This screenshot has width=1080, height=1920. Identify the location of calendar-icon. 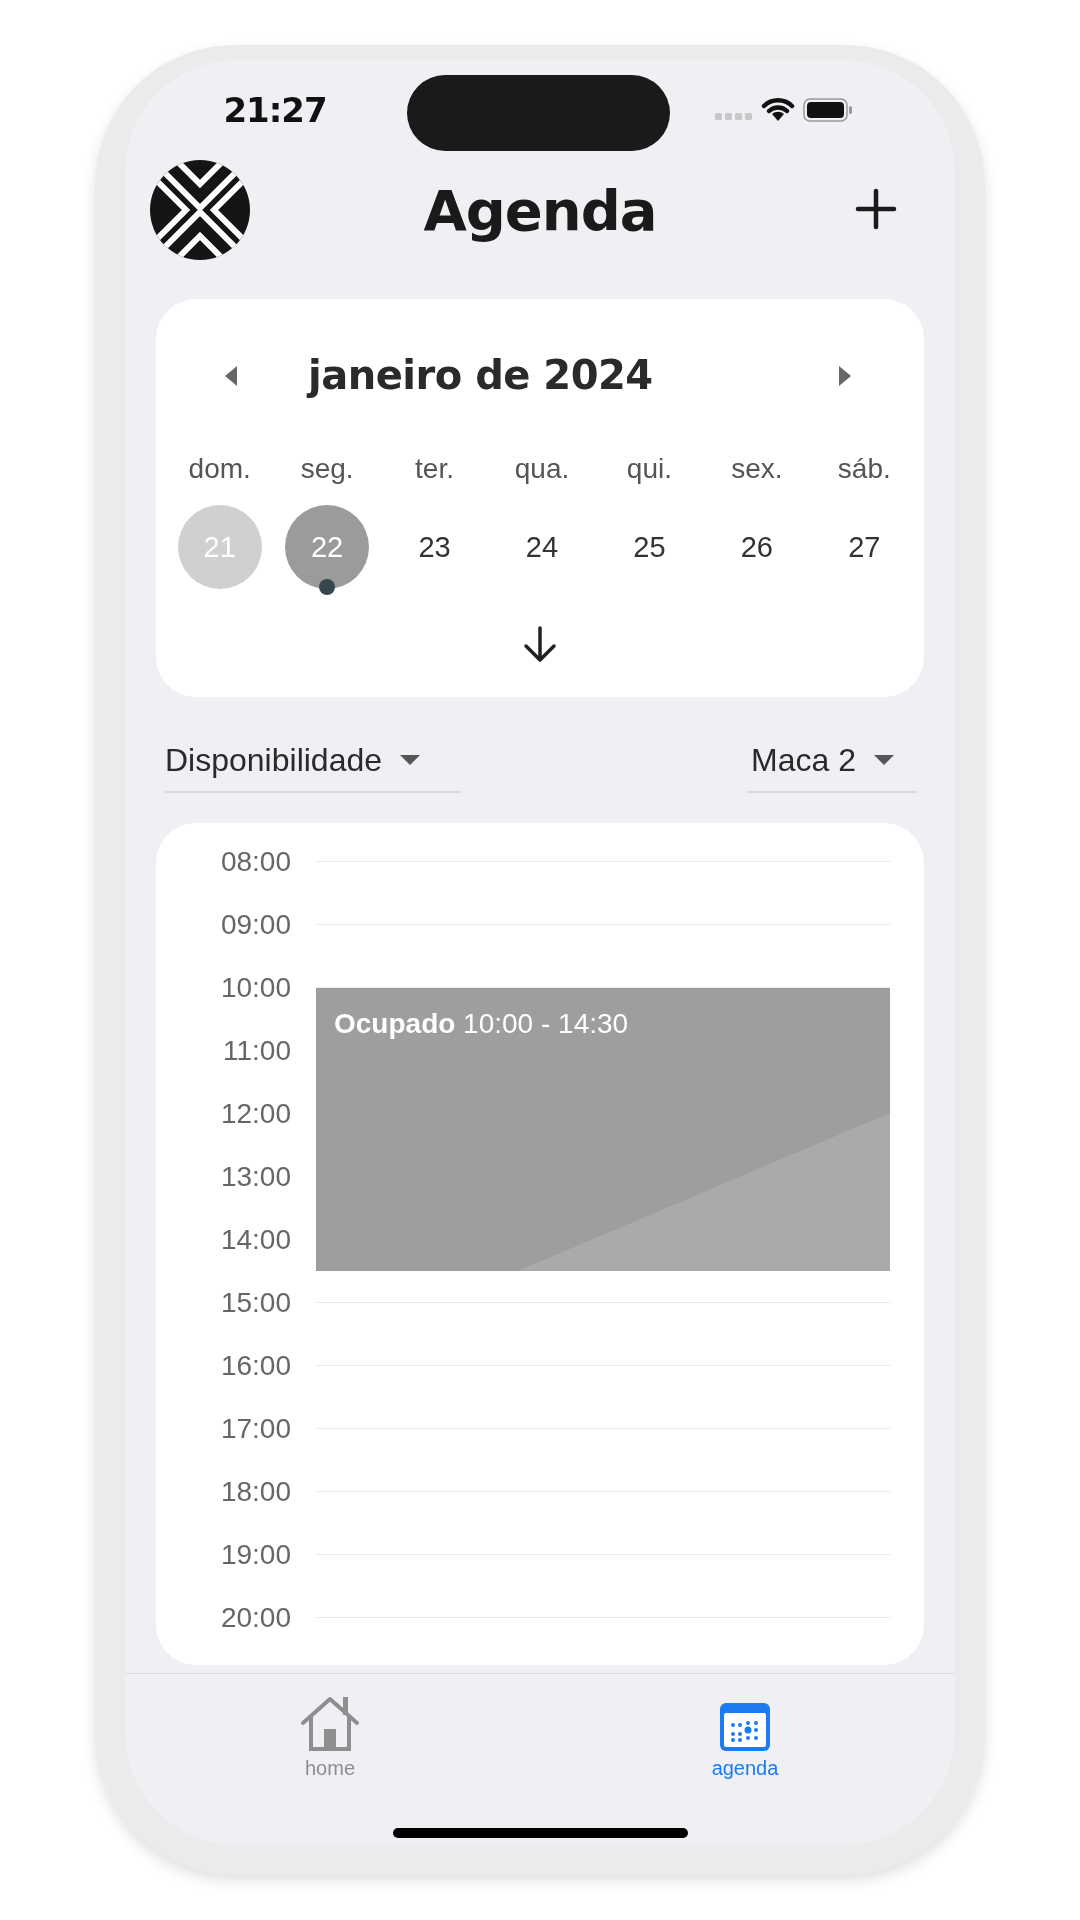
(745, 1727).